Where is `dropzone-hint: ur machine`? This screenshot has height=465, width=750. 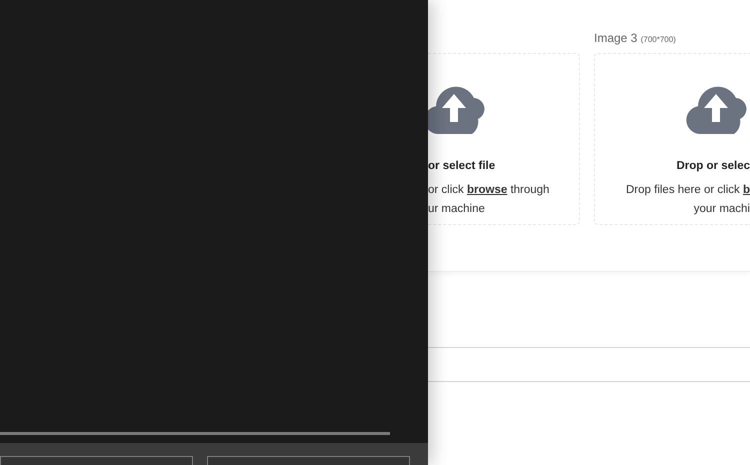 dropzone-hint: ur machine is located at coordinates (457, 210).